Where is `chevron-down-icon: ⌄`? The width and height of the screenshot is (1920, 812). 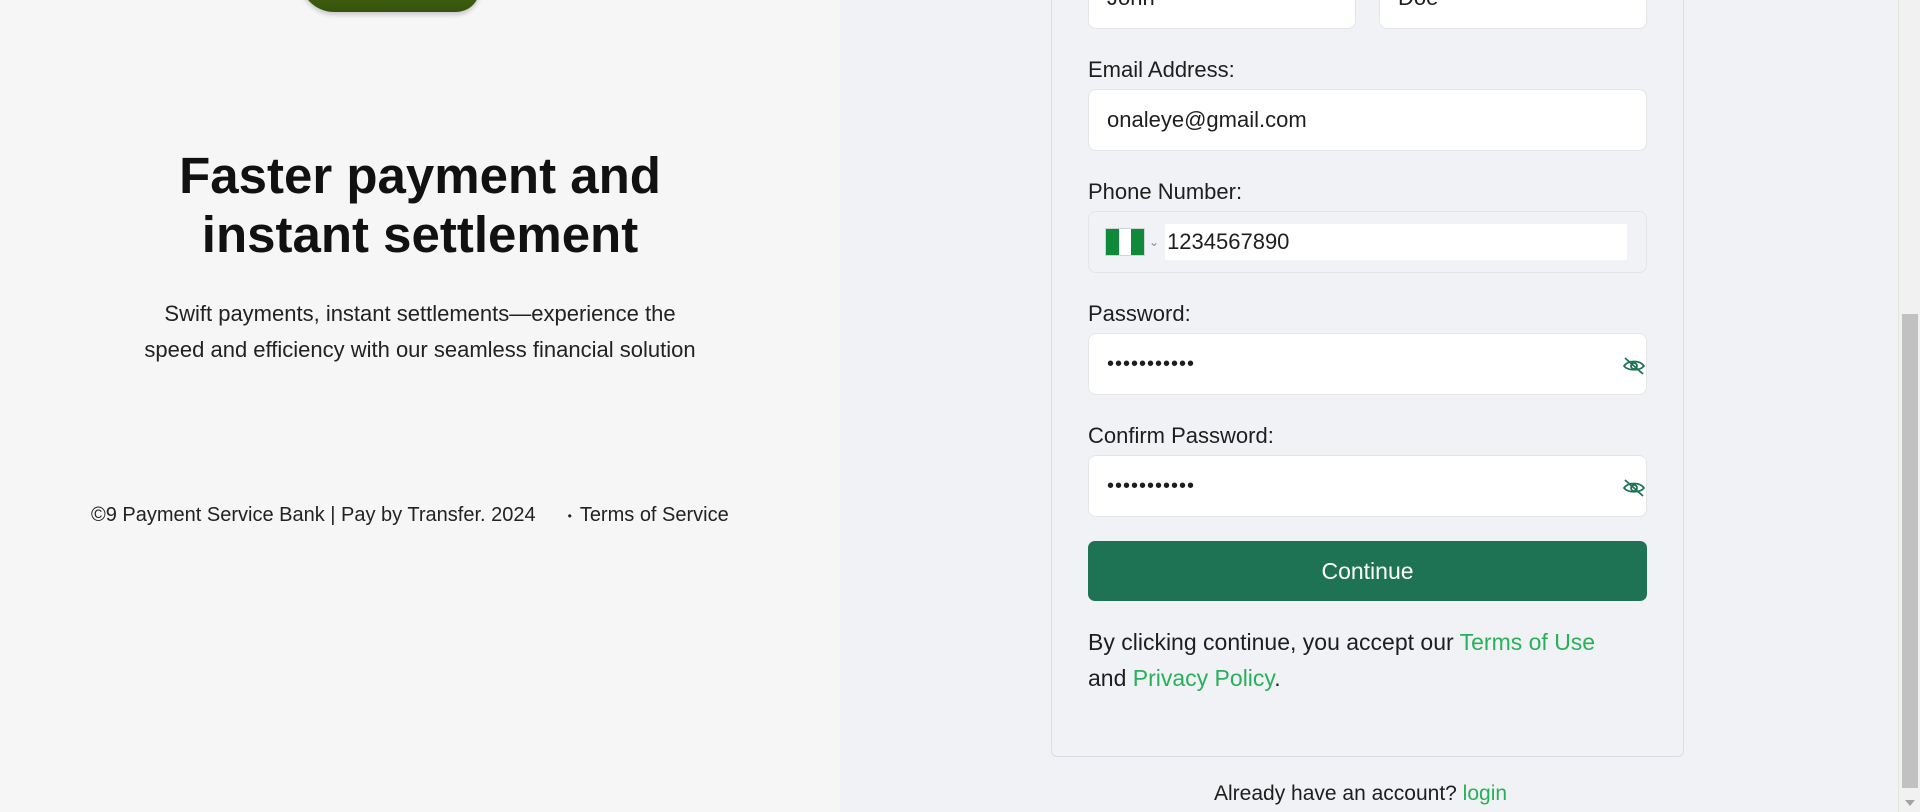 chevron-down-icon: ⌄ is located at coordinates (1154, 242).